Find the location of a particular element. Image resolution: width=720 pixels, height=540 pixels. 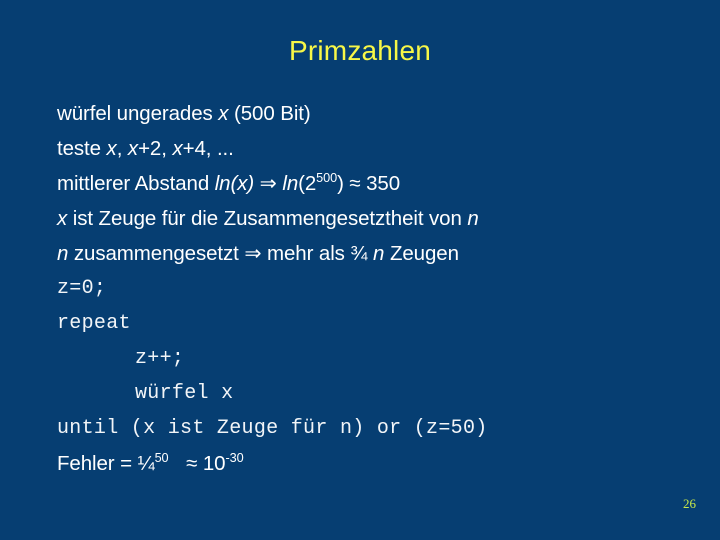

line-2-text-c: +2, is located at coordinates (155, 148).